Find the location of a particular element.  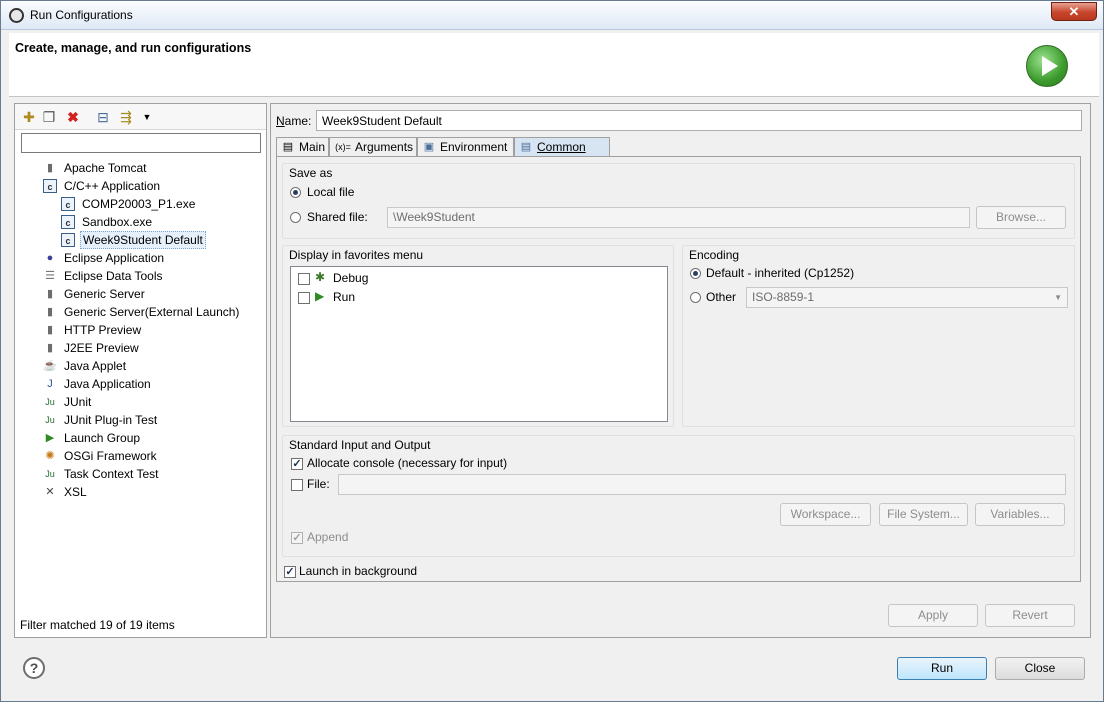

tree-item-label: Eclipse Application is located at coordinates (114, 258).